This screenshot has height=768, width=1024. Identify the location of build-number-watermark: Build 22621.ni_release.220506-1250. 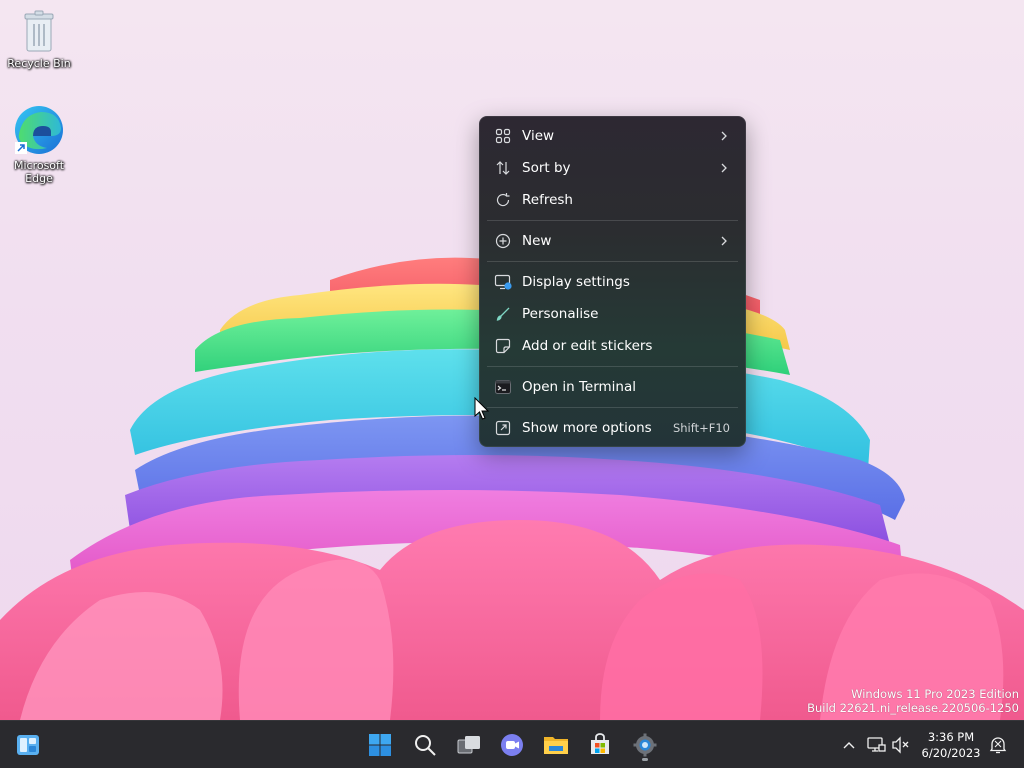
(913, 708).